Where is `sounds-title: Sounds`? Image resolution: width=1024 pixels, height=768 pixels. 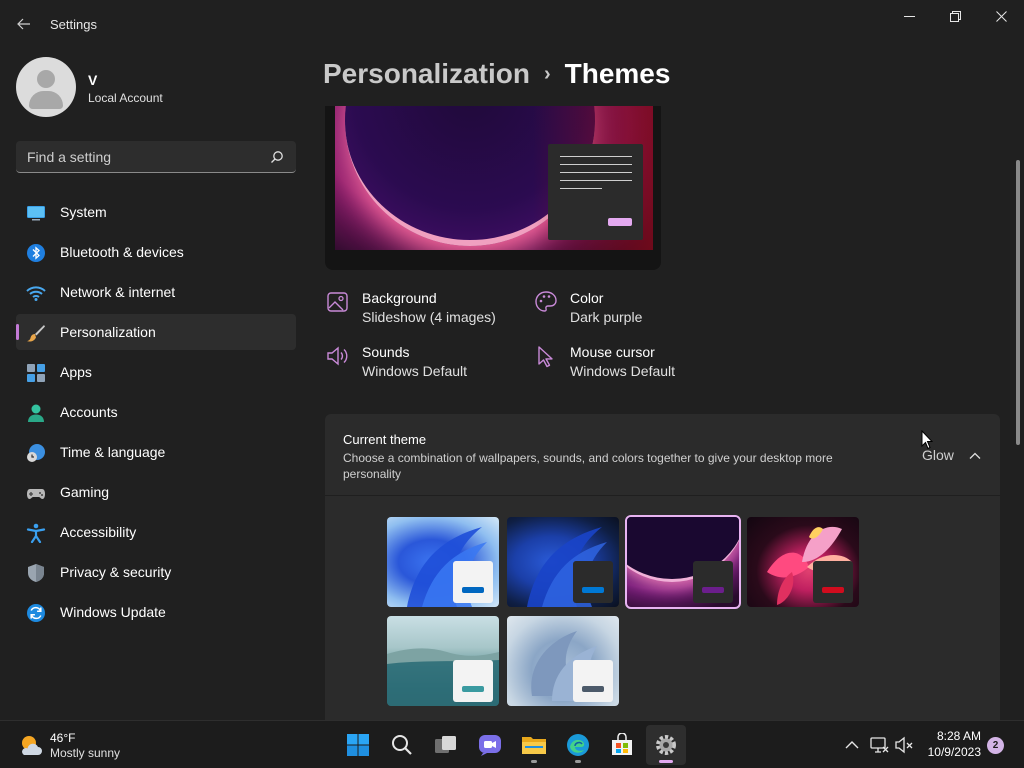 sounds-title: Sounds is located at coordinates (386, 352).